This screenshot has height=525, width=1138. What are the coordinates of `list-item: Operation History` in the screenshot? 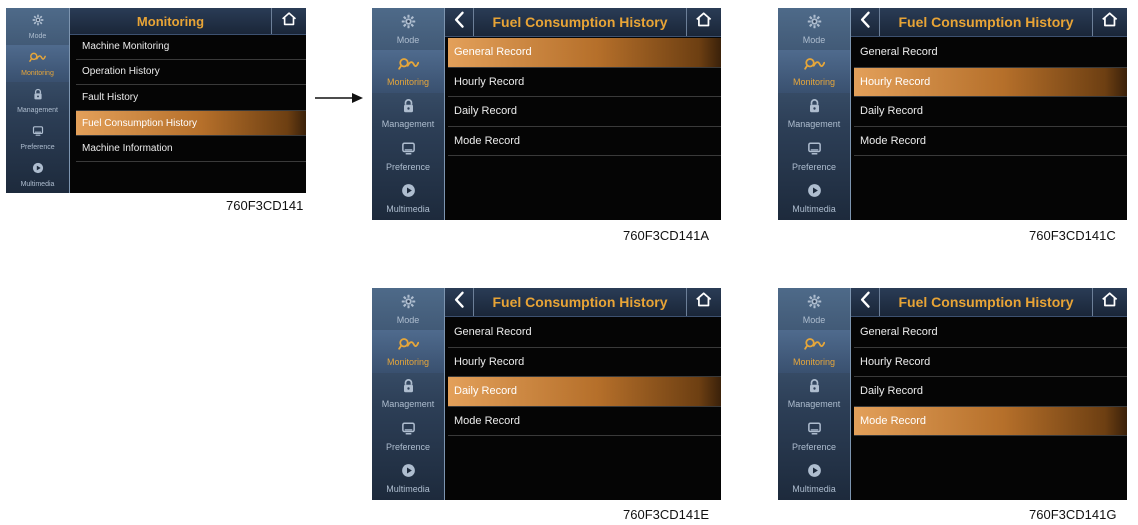 It's located at (191, 73).